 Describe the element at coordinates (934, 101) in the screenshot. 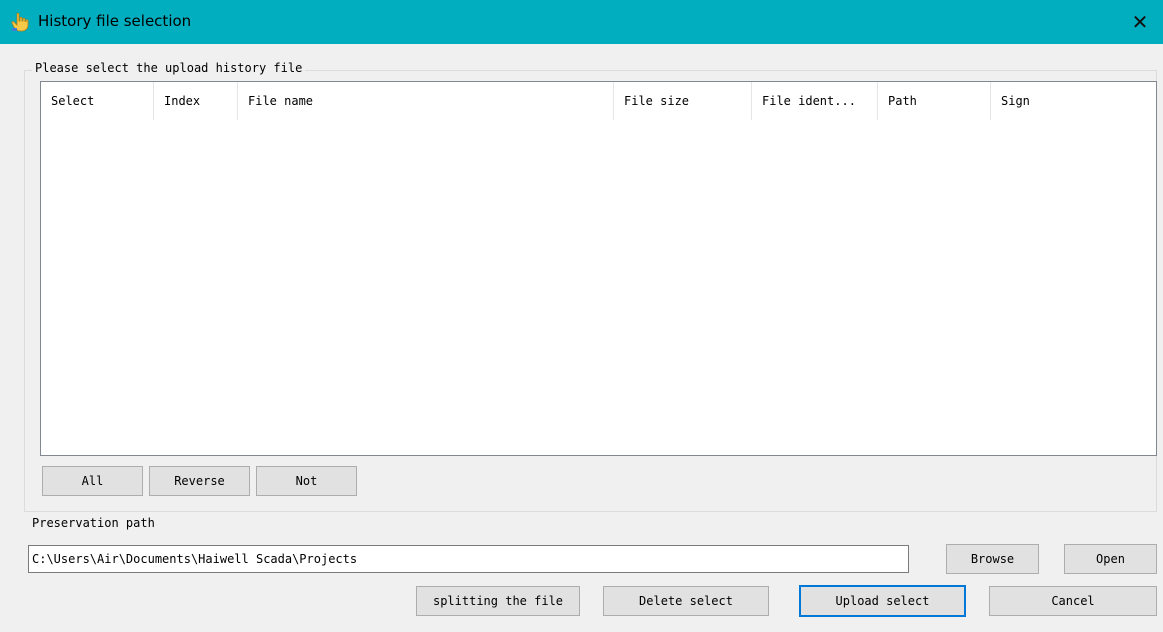

I see `column-header-path: Path` at that location.